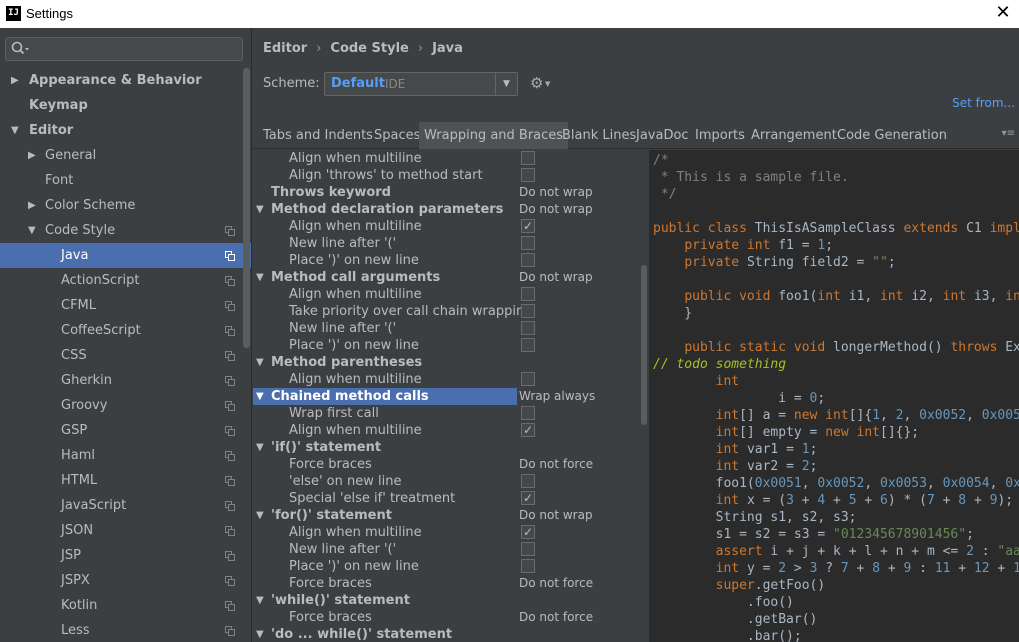  Describe the element at coordinates (447, 311) in the screenshot. I see `option-row: Take priority over call chain wrapping` at that location.